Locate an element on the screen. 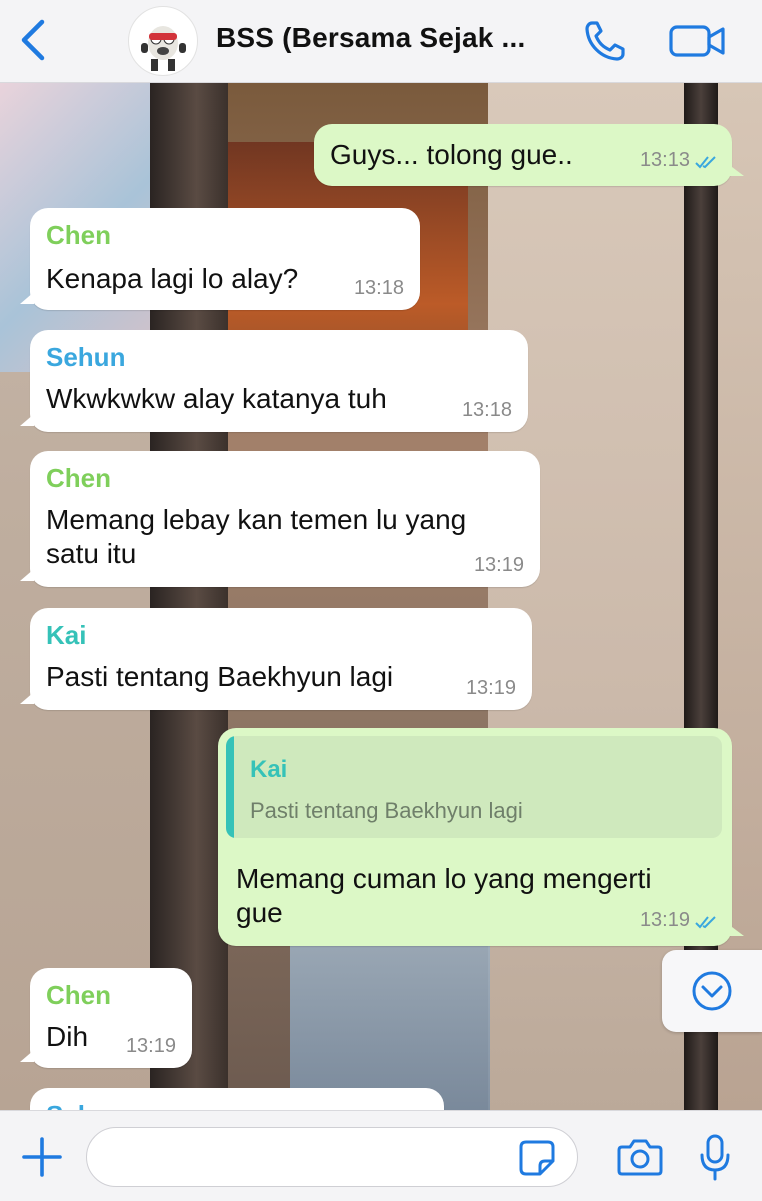 The image size is (762, 1201). video-camera-icon is located at coordinates (698, 41).